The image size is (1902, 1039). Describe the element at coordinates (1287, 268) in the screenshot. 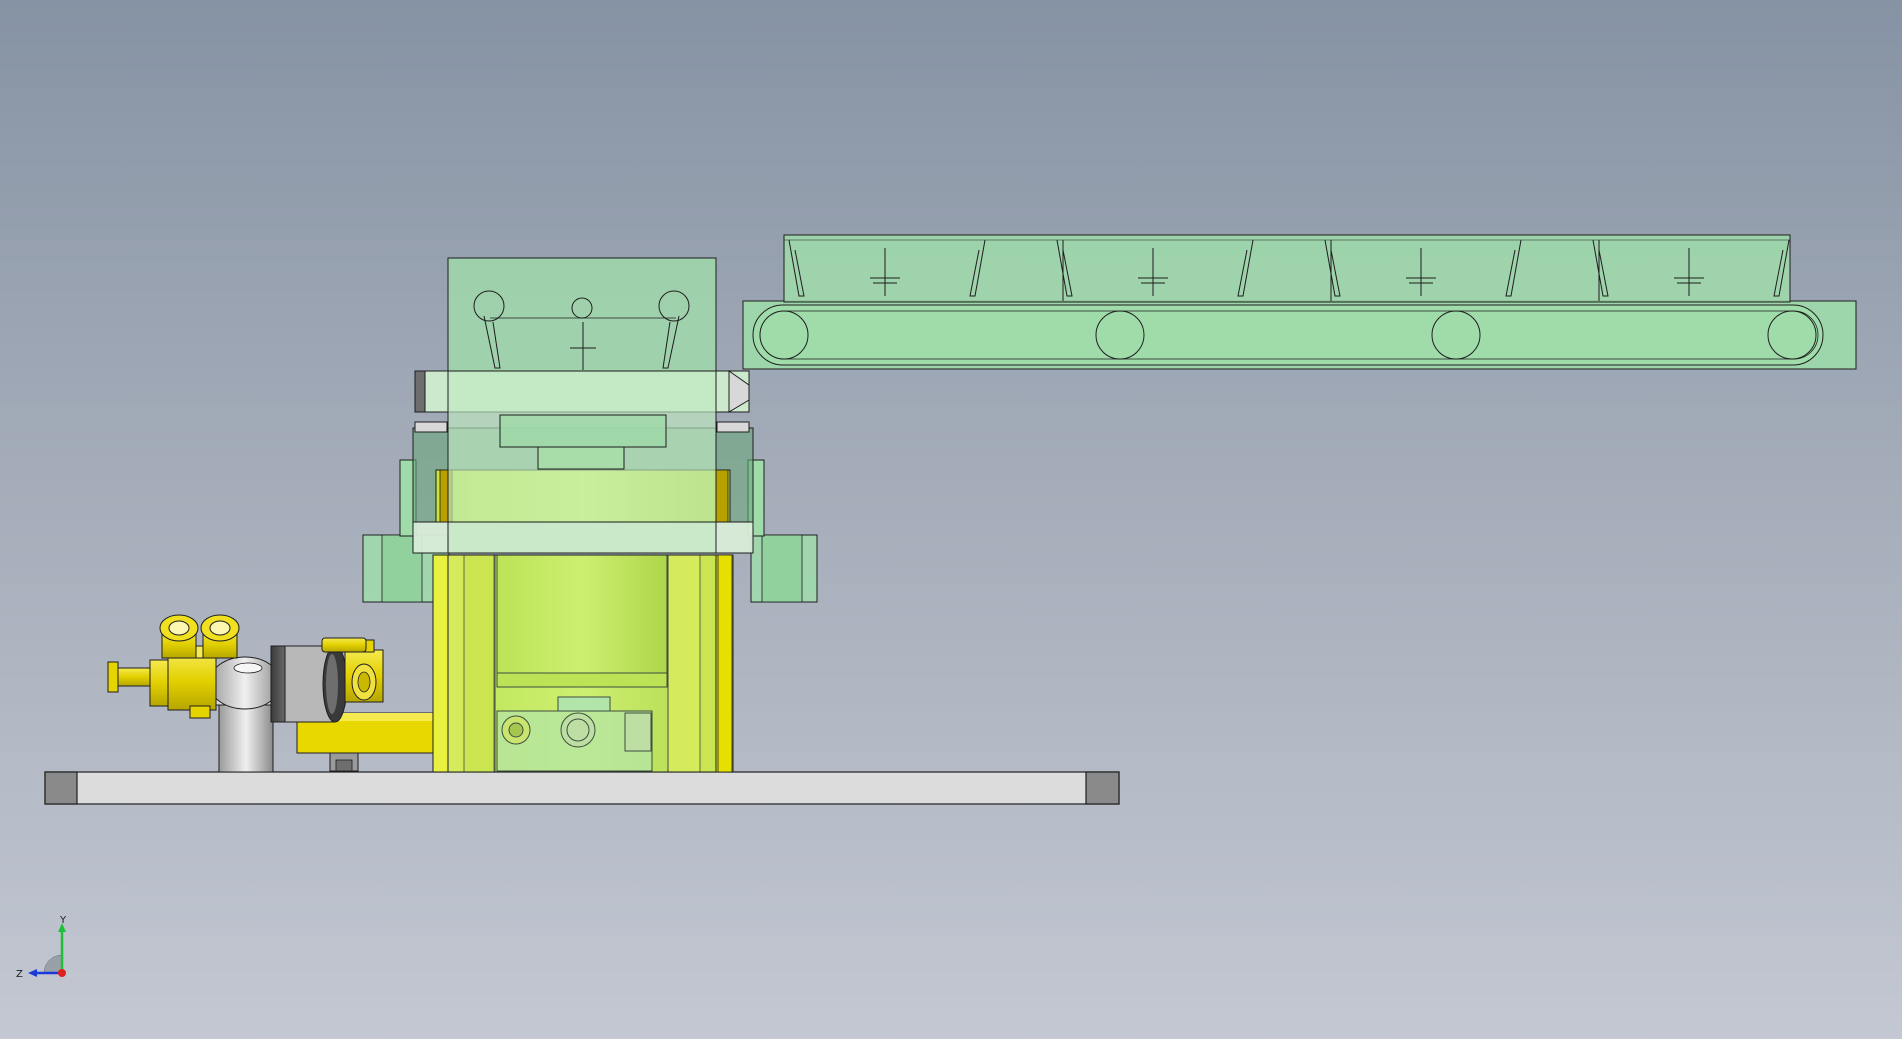

I see `conveyor-cleats` at that location.